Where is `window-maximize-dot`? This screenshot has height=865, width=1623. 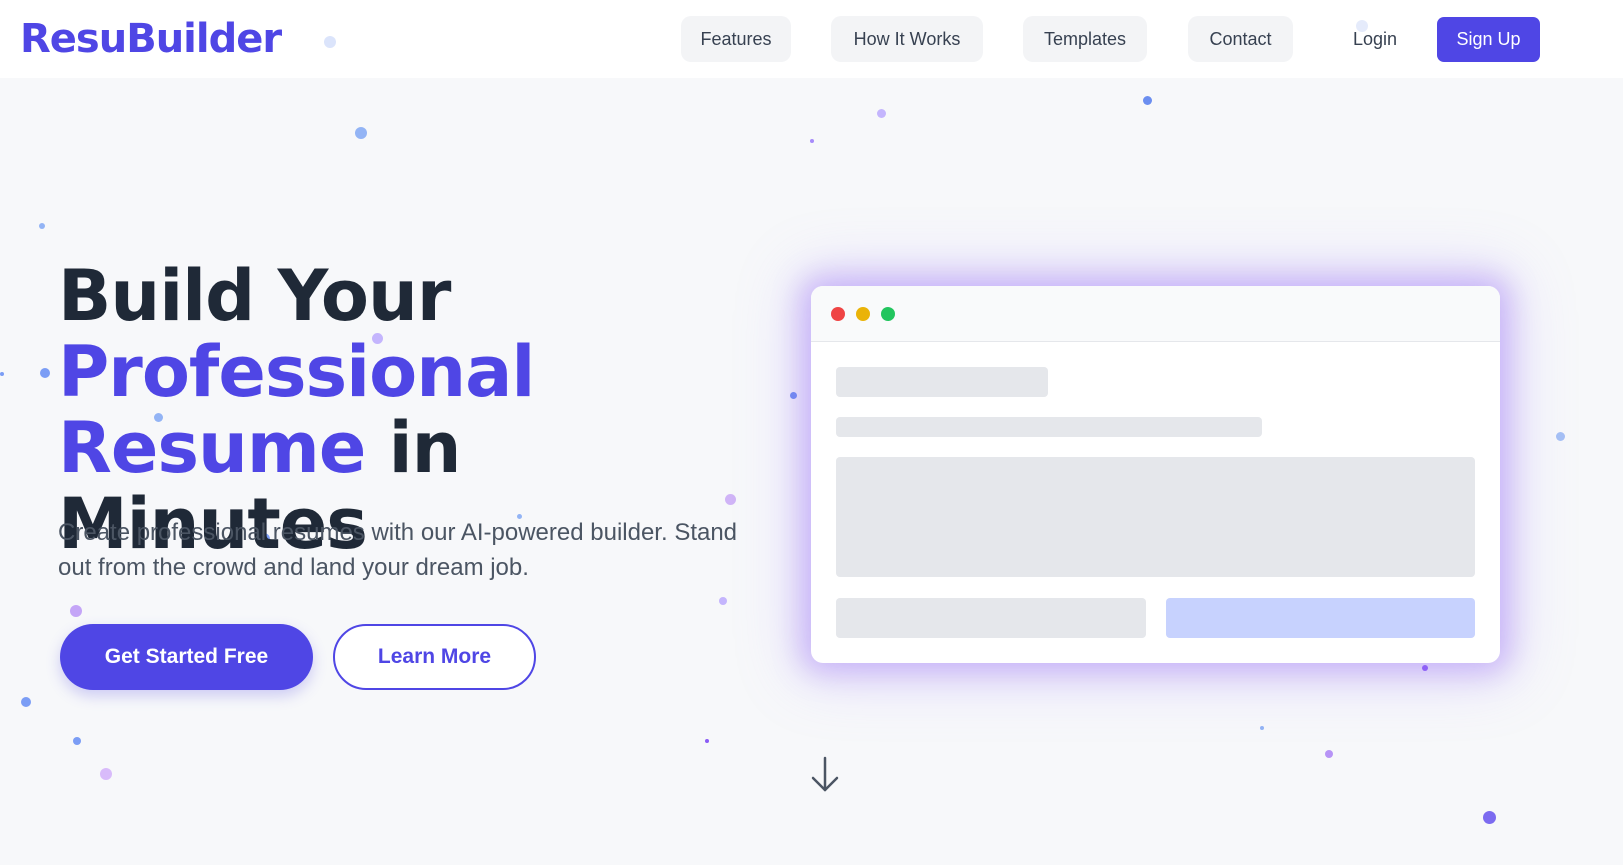
window-maximize-dot is located at coordinates (888, 314).